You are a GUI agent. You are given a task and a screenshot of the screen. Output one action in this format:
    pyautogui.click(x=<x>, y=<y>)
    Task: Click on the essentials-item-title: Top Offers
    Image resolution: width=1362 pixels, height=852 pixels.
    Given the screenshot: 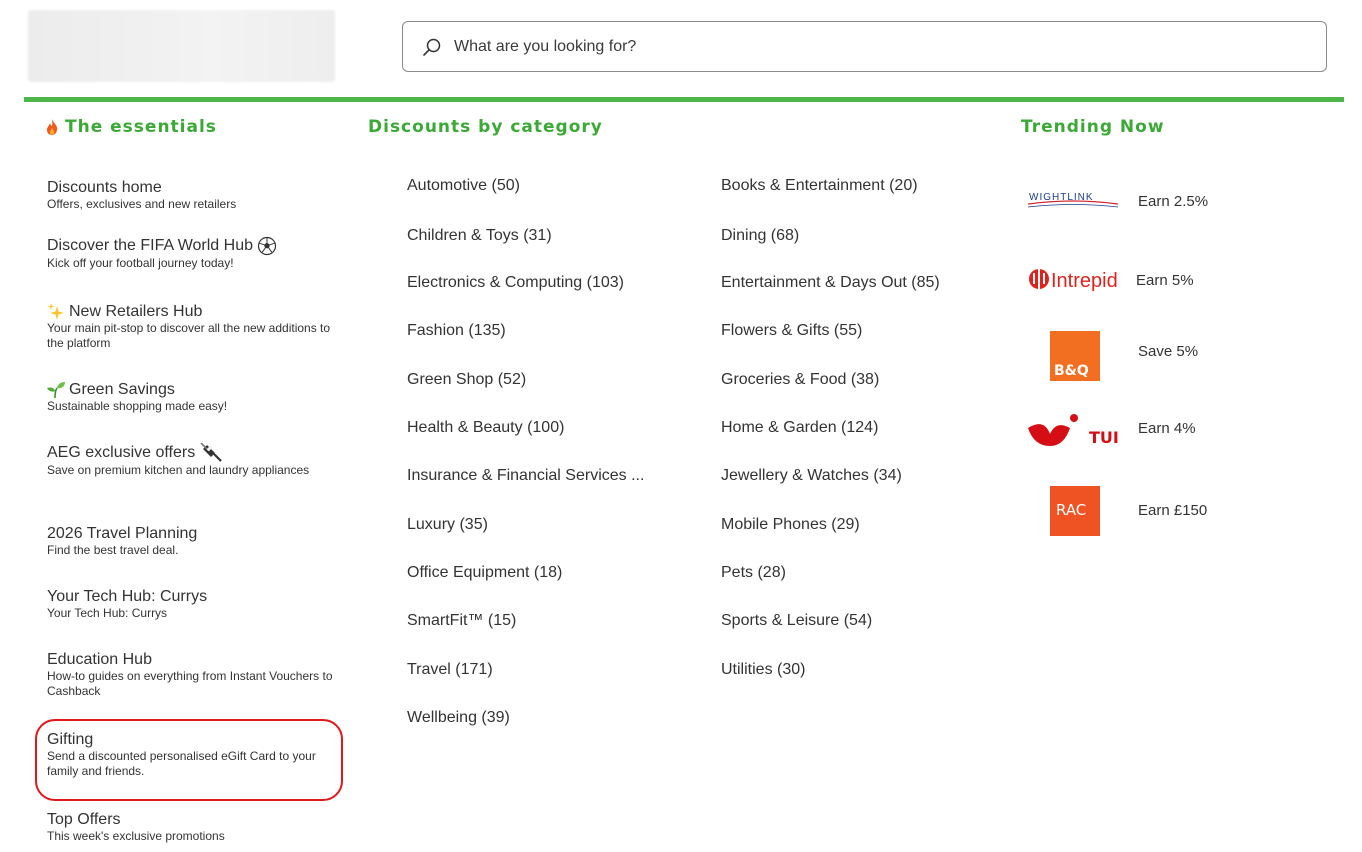 What is the action you would take?
    pyautogui.click(x=84, y=819)
    